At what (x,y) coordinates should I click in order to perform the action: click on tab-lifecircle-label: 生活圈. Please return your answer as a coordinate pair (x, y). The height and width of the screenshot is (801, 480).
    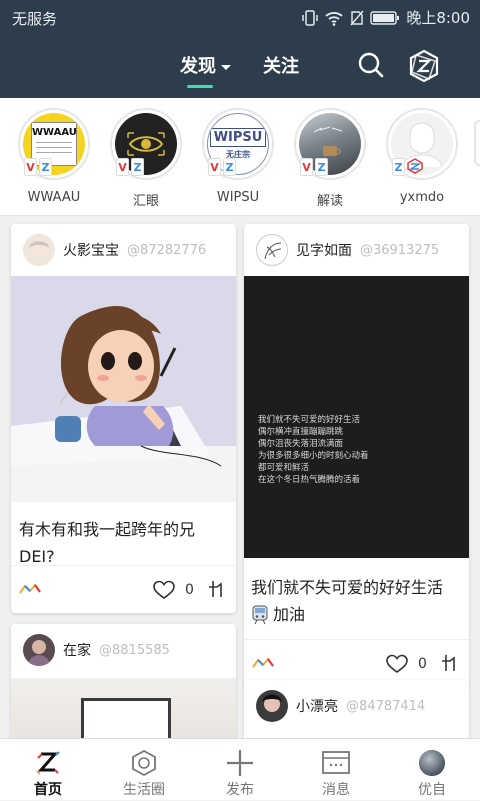
    Looking at the image, I should click on (144, 790).